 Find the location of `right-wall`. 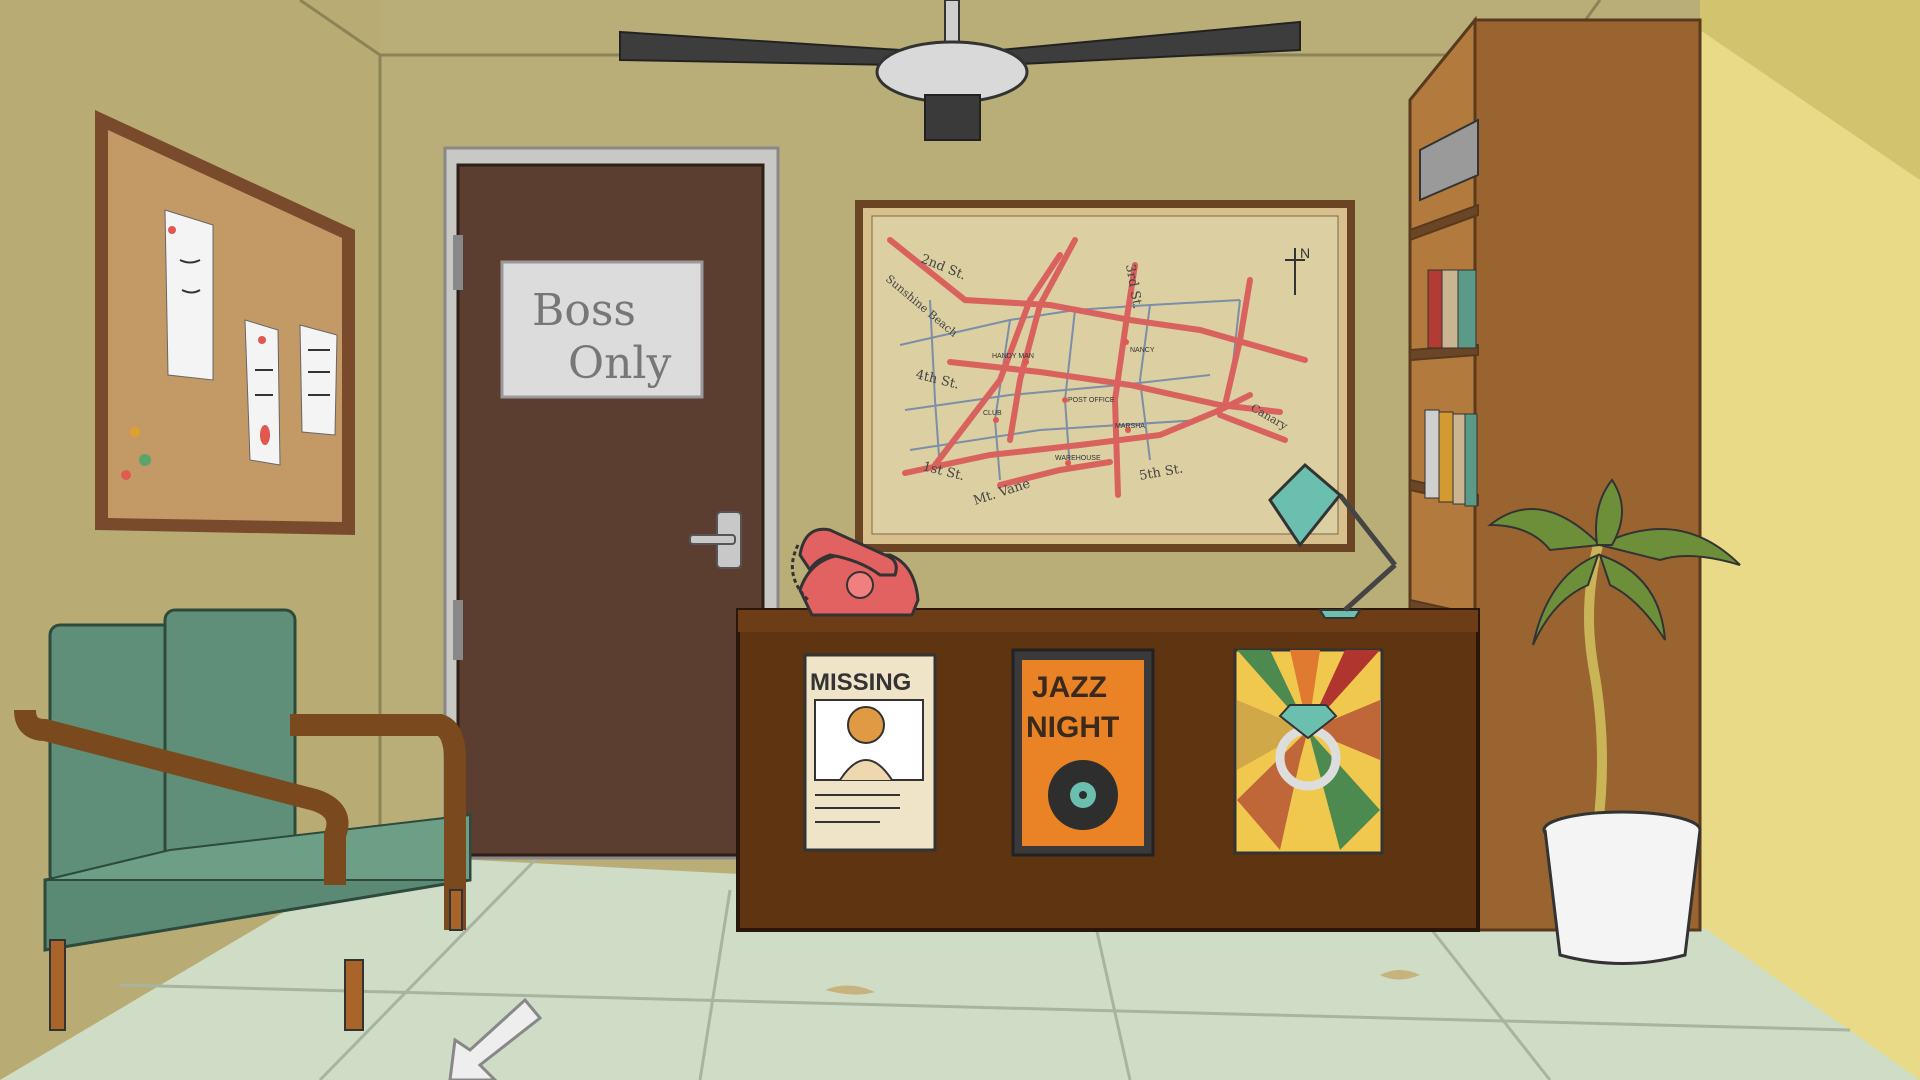

right-wall is located at coordinates (1810, 540).